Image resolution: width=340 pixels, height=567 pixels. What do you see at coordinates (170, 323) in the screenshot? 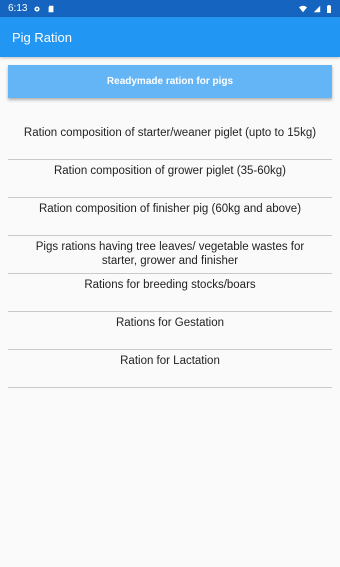
I see `list-item-label: Rations for Gestation` at bounding box center [170, 323].